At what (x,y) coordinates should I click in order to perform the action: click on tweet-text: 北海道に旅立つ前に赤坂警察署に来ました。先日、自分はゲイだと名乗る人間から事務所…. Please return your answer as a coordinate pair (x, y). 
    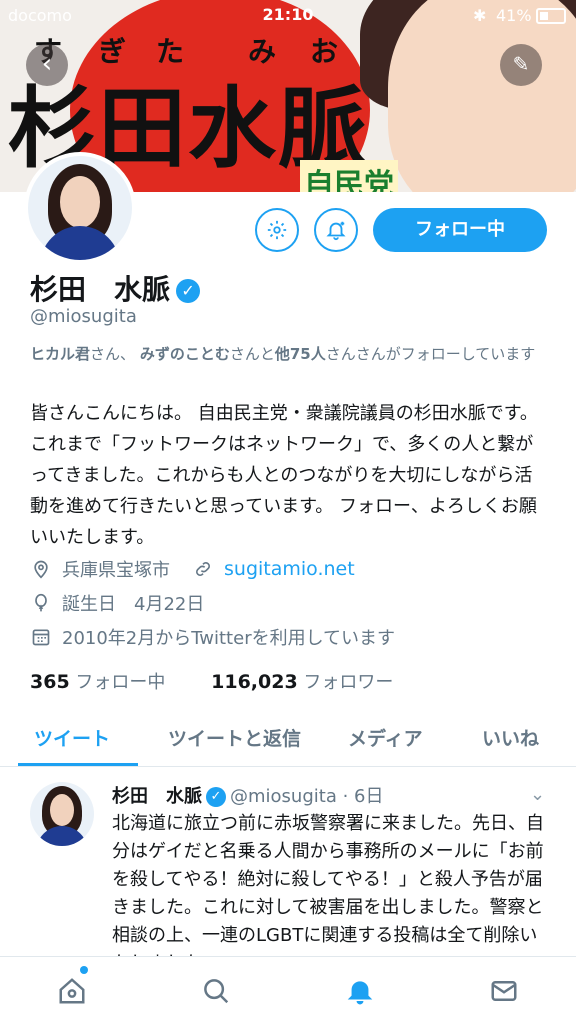
    Looking at the image, I should click on (328, 885).